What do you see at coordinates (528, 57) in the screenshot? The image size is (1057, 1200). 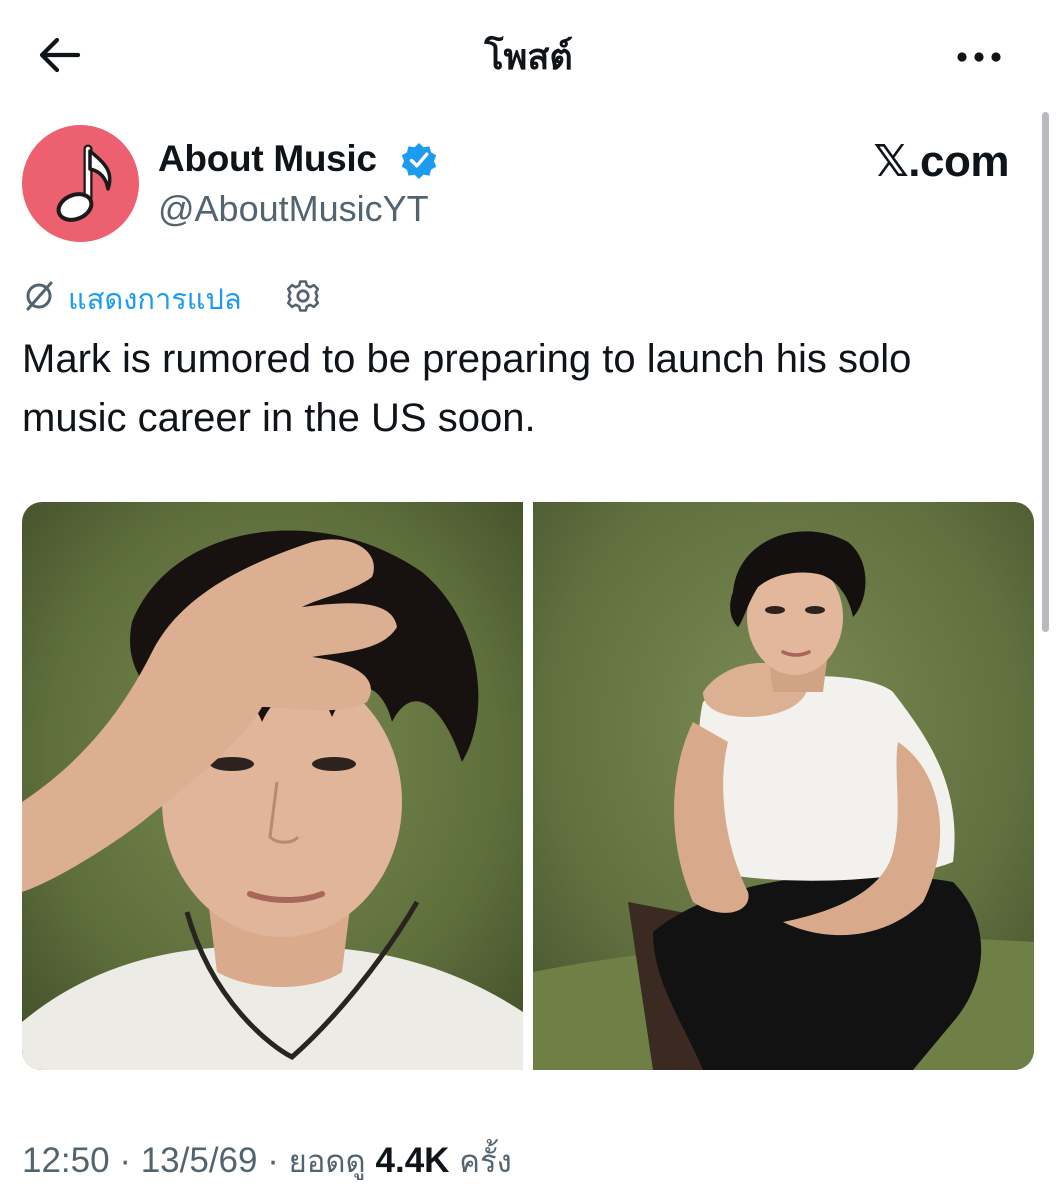 I see `page-title: โพสต์` at bounding box center [528, 57].